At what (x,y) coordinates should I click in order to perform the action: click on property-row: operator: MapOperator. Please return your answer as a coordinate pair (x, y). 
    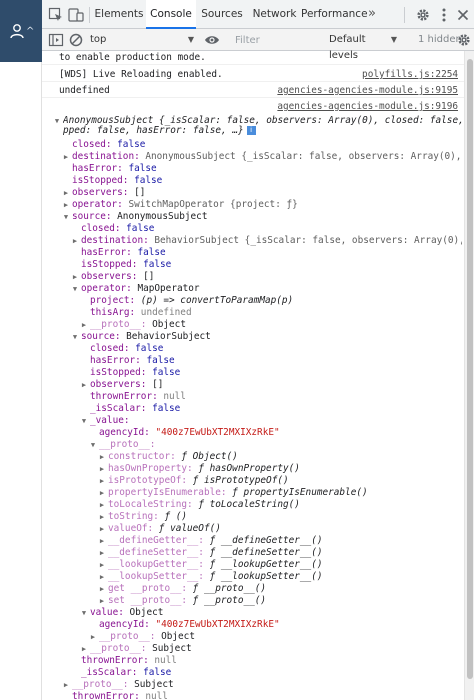
    Looking at the image, I should click on (140, 289).